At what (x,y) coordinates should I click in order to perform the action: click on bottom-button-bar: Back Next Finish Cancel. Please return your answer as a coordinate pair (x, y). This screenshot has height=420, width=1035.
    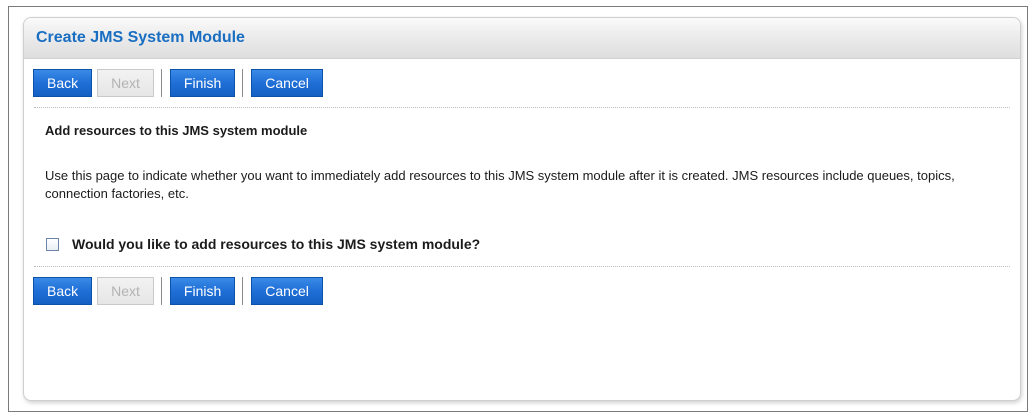
    Looking at the image, I should click on (522, 291).